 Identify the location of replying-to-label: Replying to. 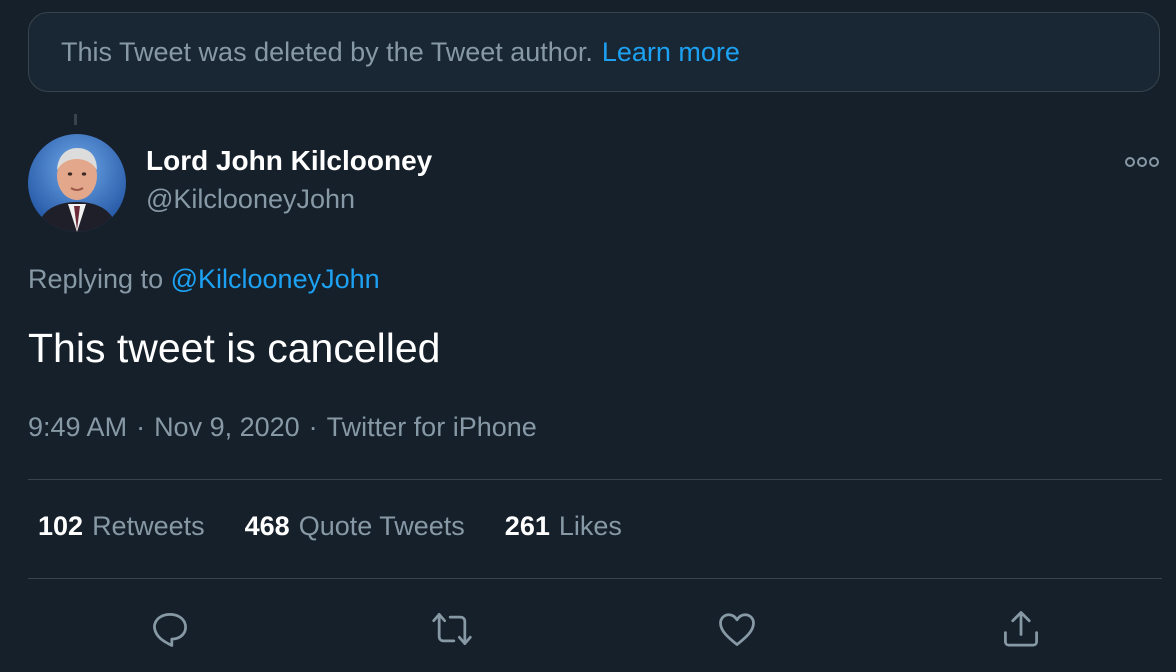
(96, 279).